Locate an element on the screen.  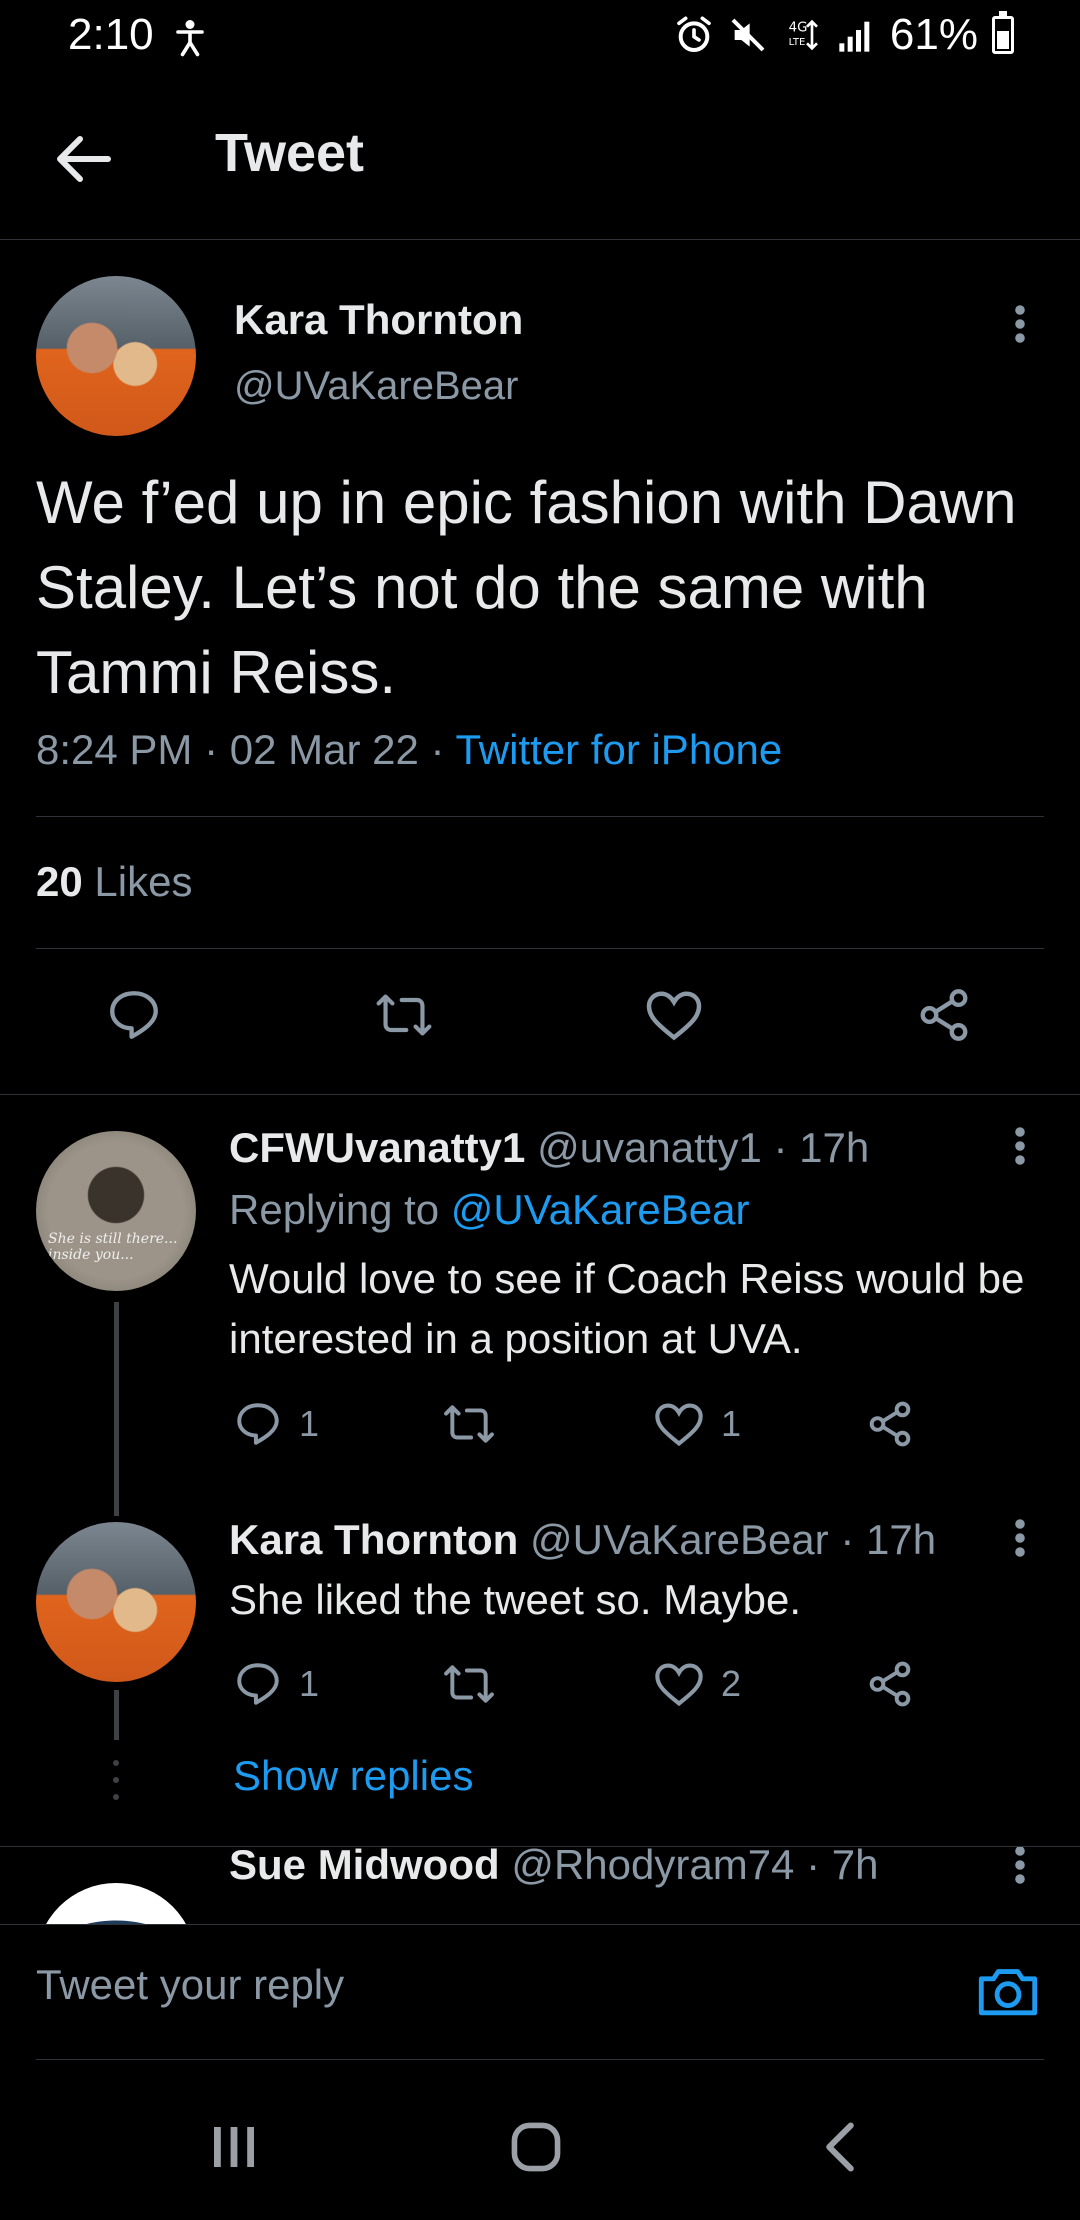
tweet-action-bar is located at coordinates (540, 1015).